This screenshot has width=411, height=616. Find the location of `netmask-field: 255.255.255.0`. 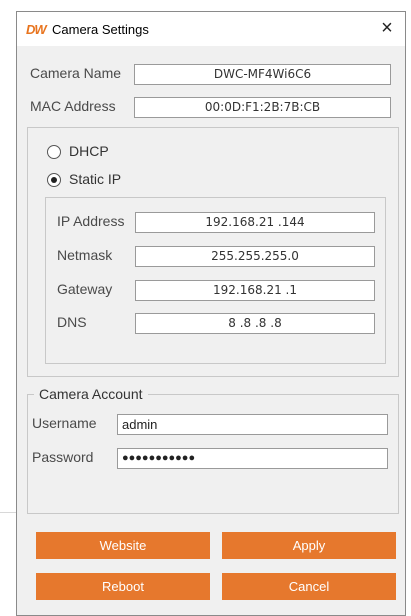

netmask-field: 255.255.255.0 is located at coordinates (255, 256).